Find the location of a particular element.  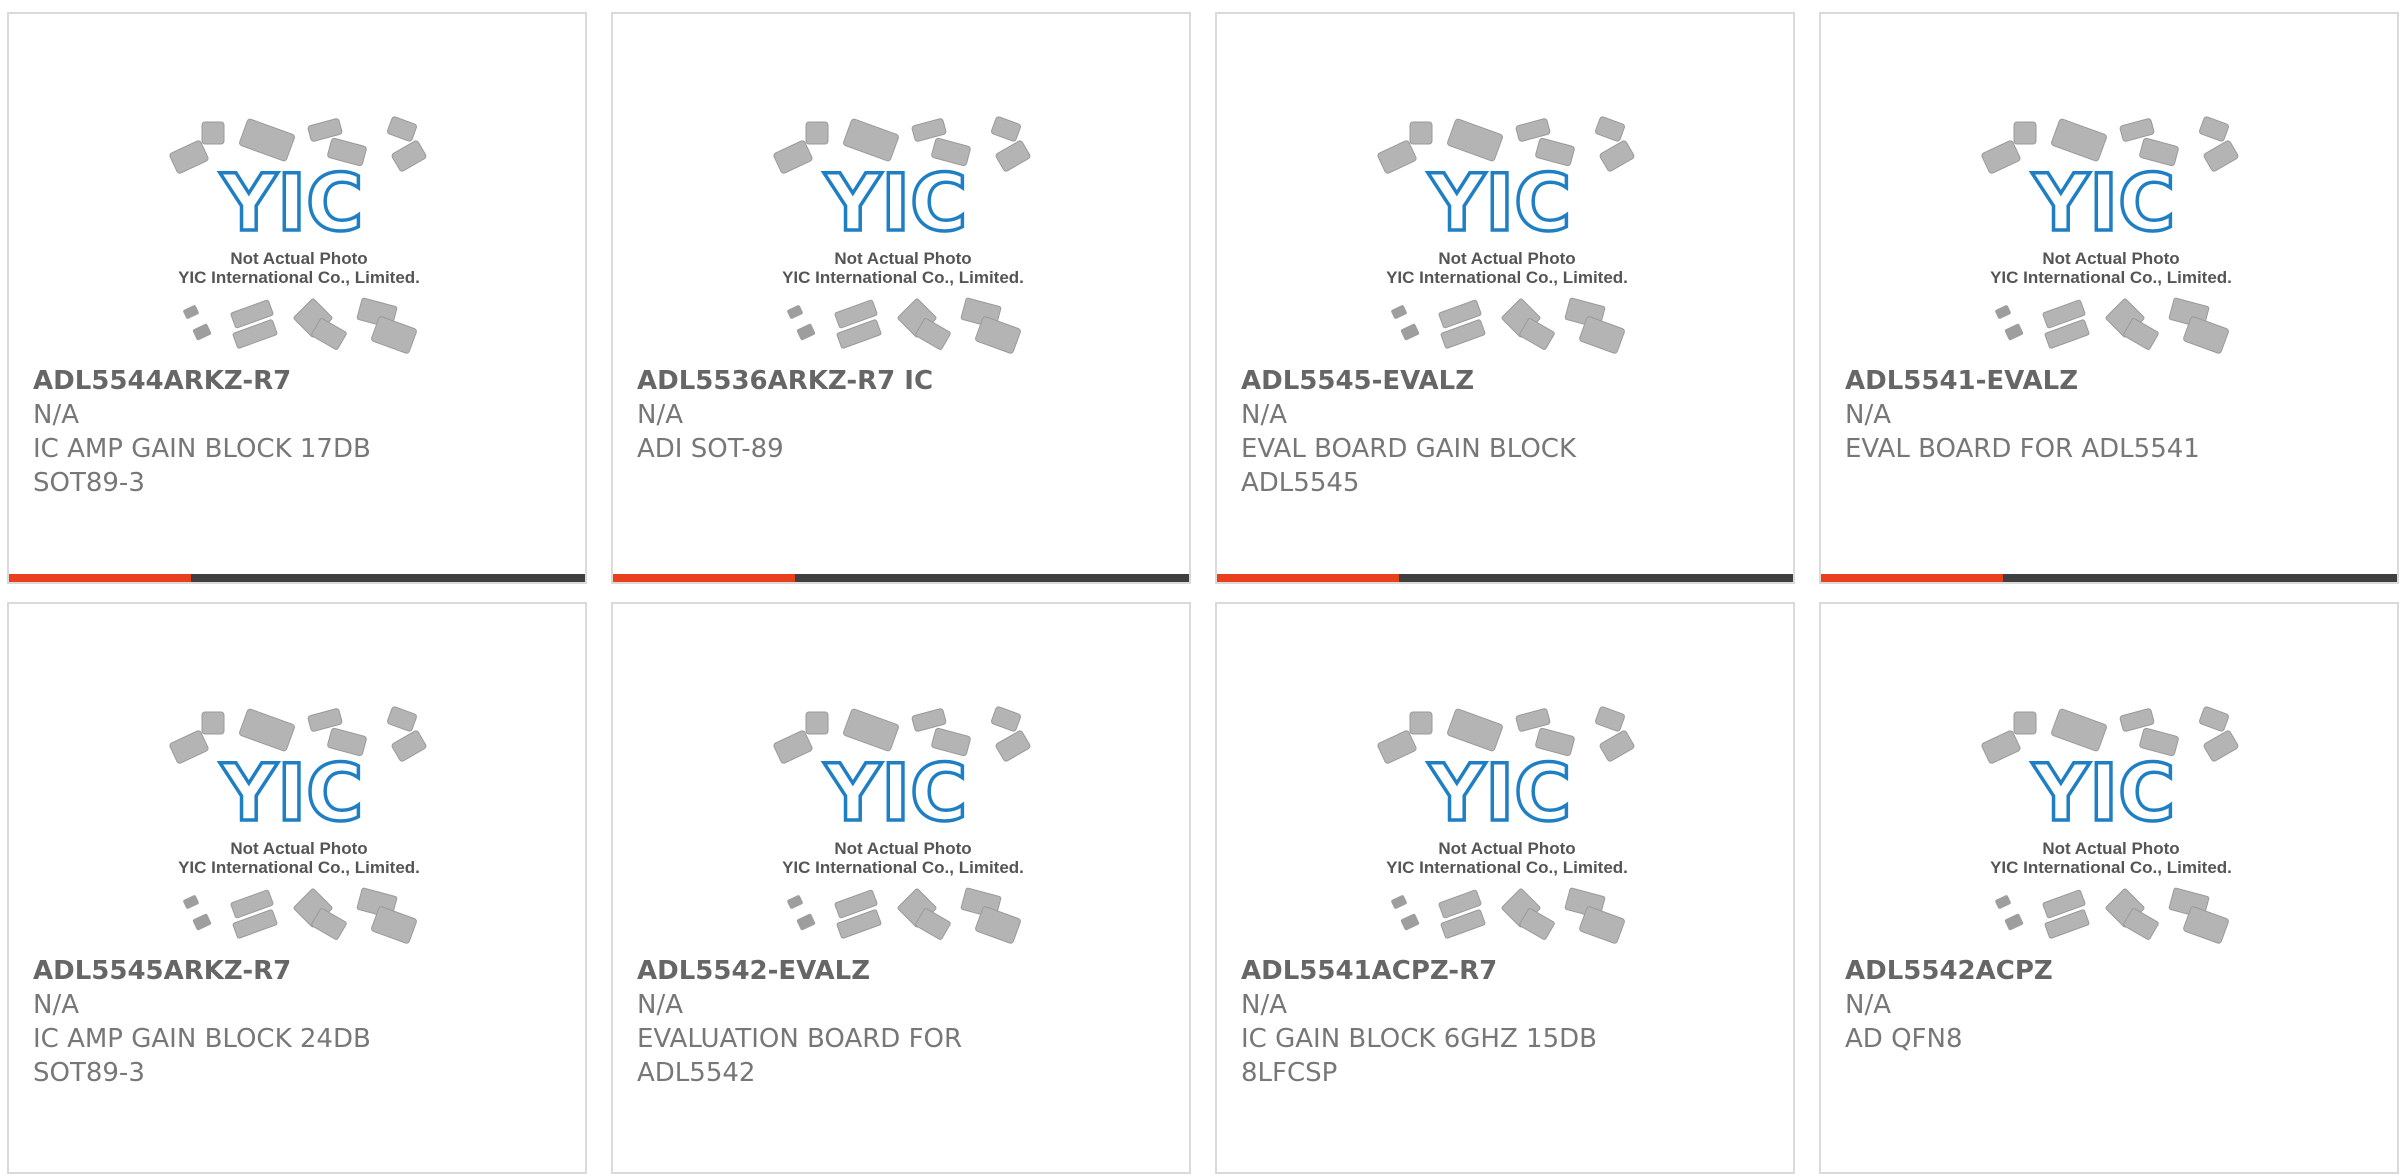

product-name-link: ADL5541-EVALZ is located at coordinates (2105, 381).